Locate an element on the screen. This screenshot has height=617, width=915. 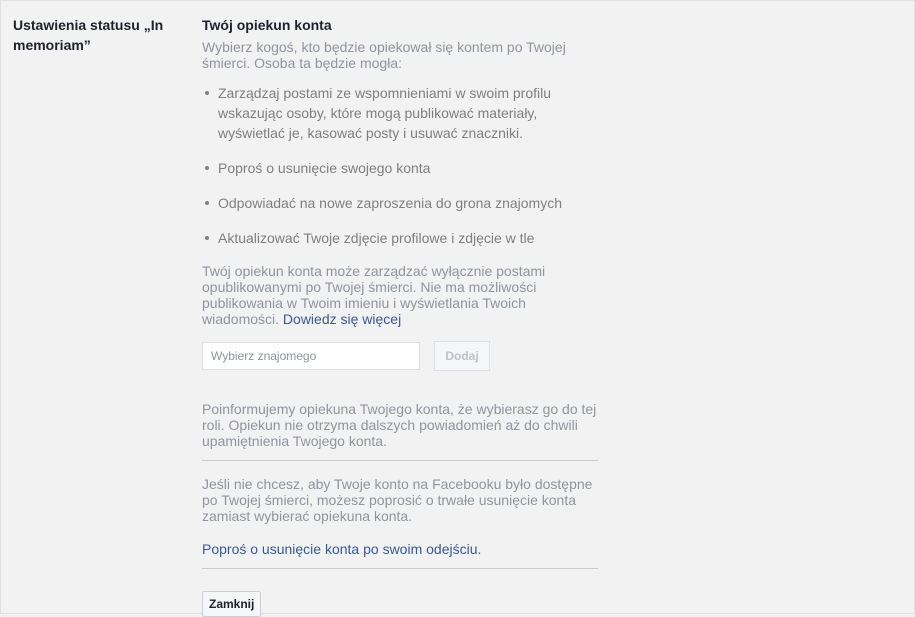
learn-more-link: Dowiedz się więcej is located at coordinates (342, 319).